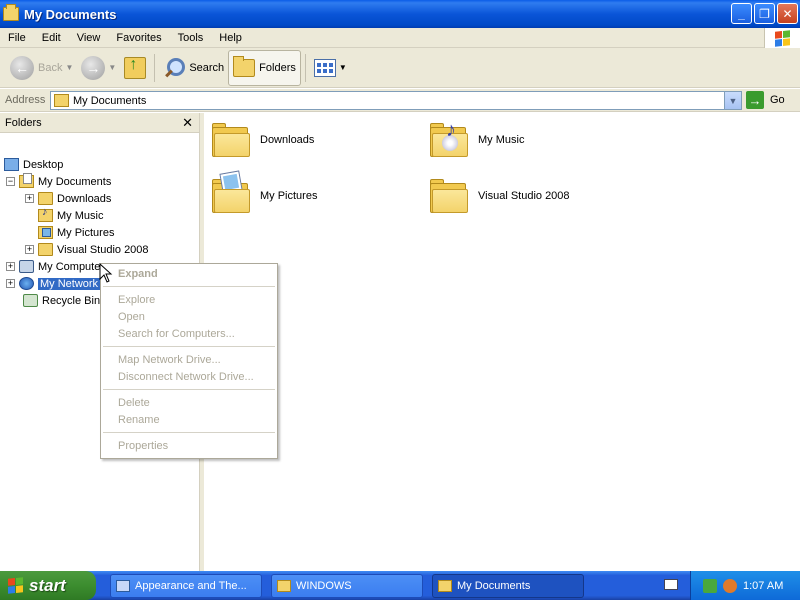 This screenshot has height=600, width=800. What do you see at coordinates (10, 181) in the screenshot?
I see `collapse-icon: −` at bounding box center [10, 181].